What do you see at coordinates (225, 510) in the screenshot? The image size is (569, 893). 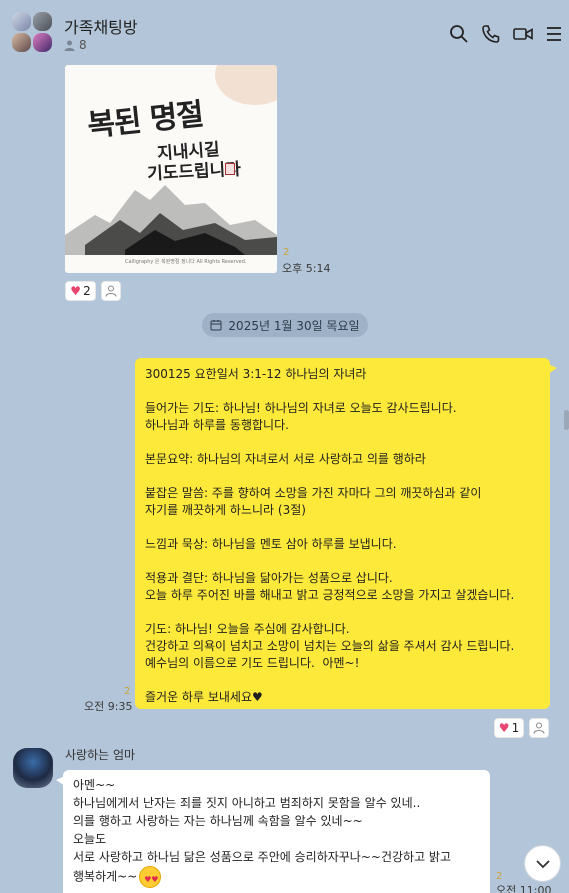 I see `message-line: 자기를 깨끗하게 하느니라 (3절)` at bounding box center [225, 510].